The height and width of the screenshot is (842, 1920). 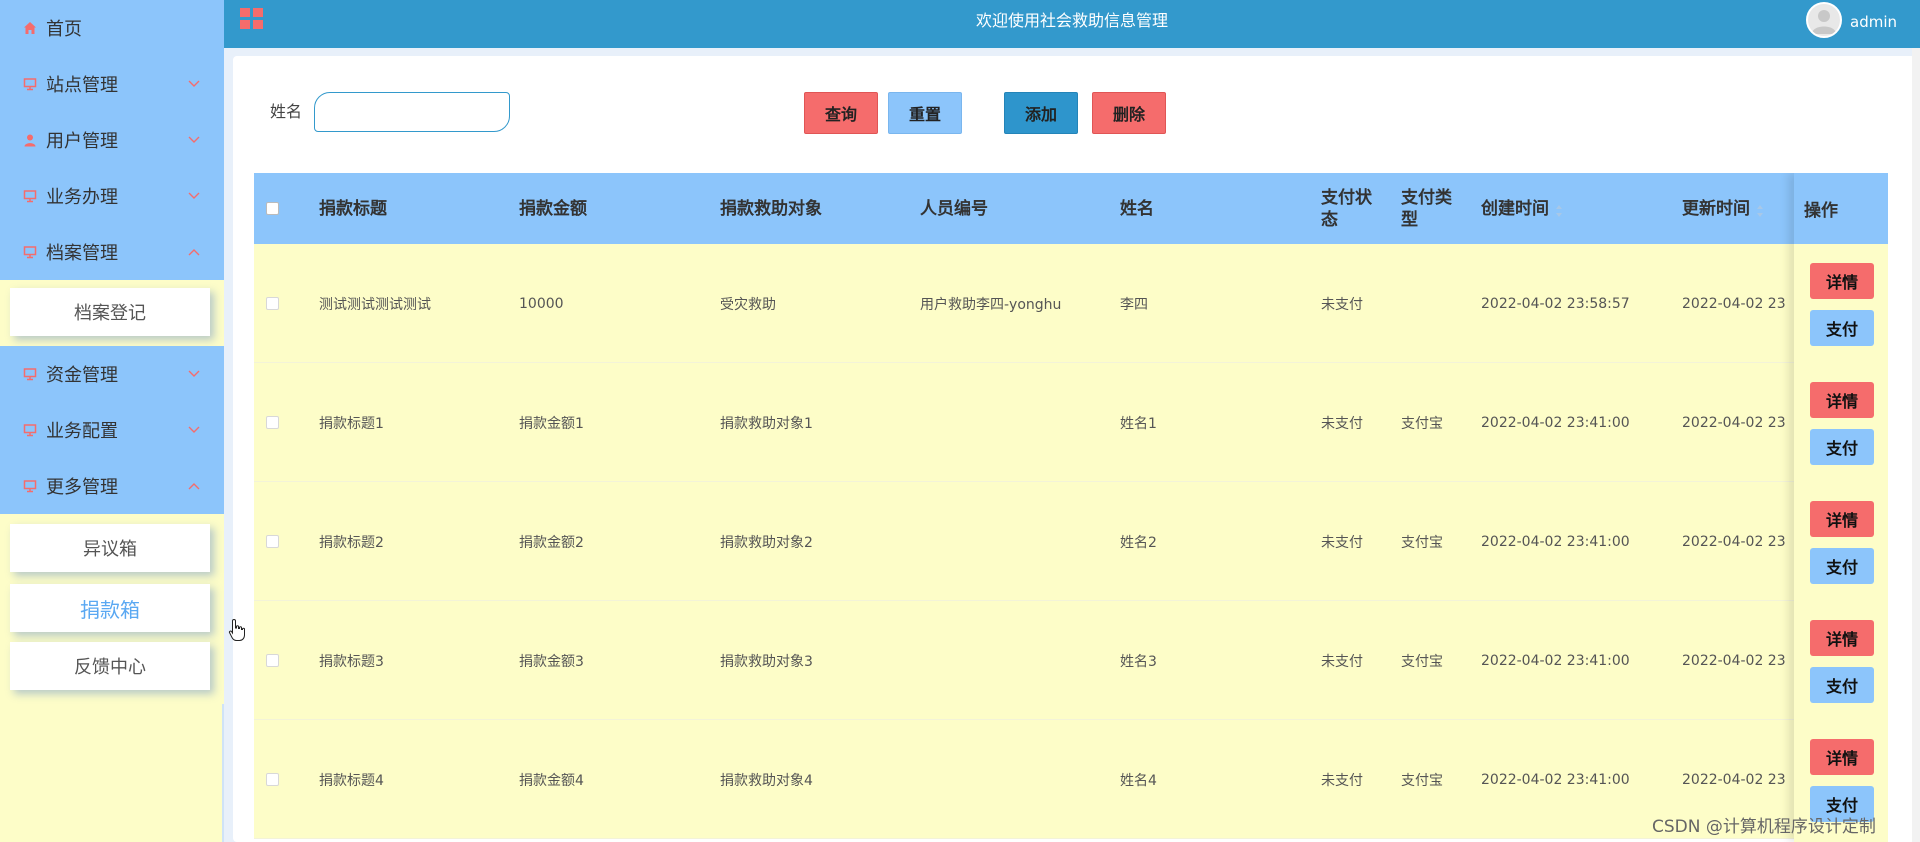 I want to click on cell-amount: 捐款金额4, so click(x=551, y=780).